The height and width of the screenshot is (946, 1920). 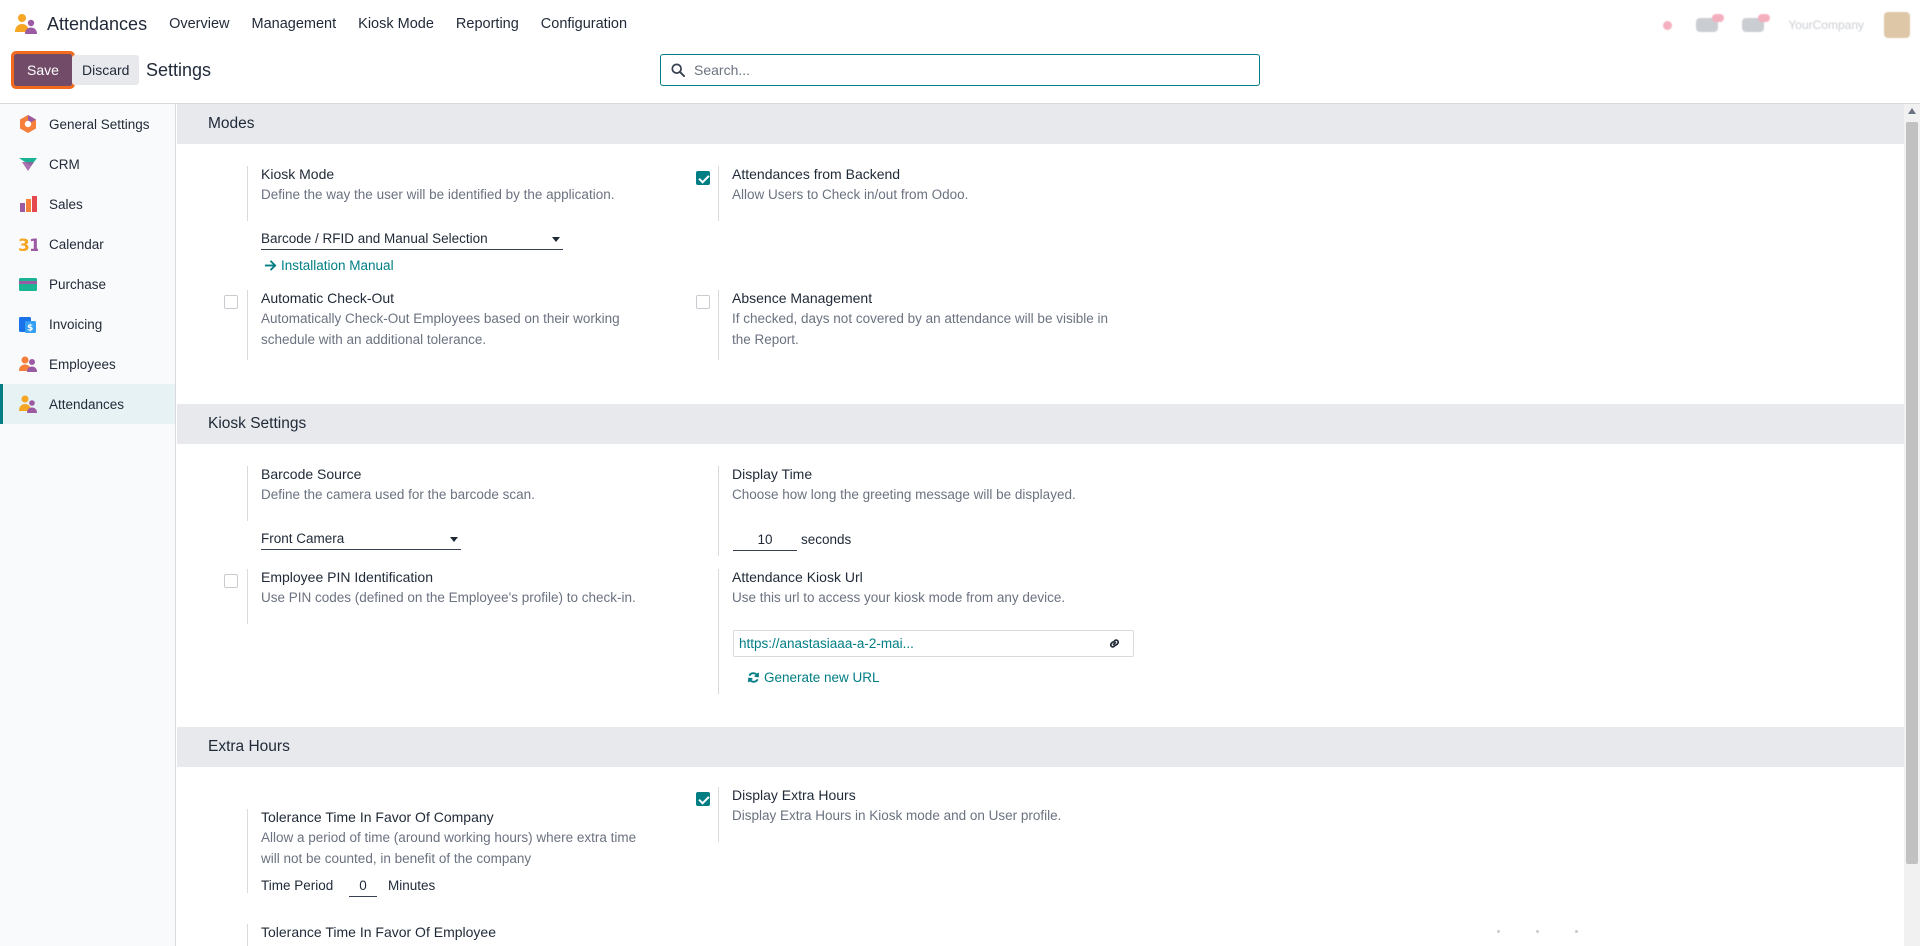 I want to click on auto-checkout-checkbox, so click(x=231, y=302).